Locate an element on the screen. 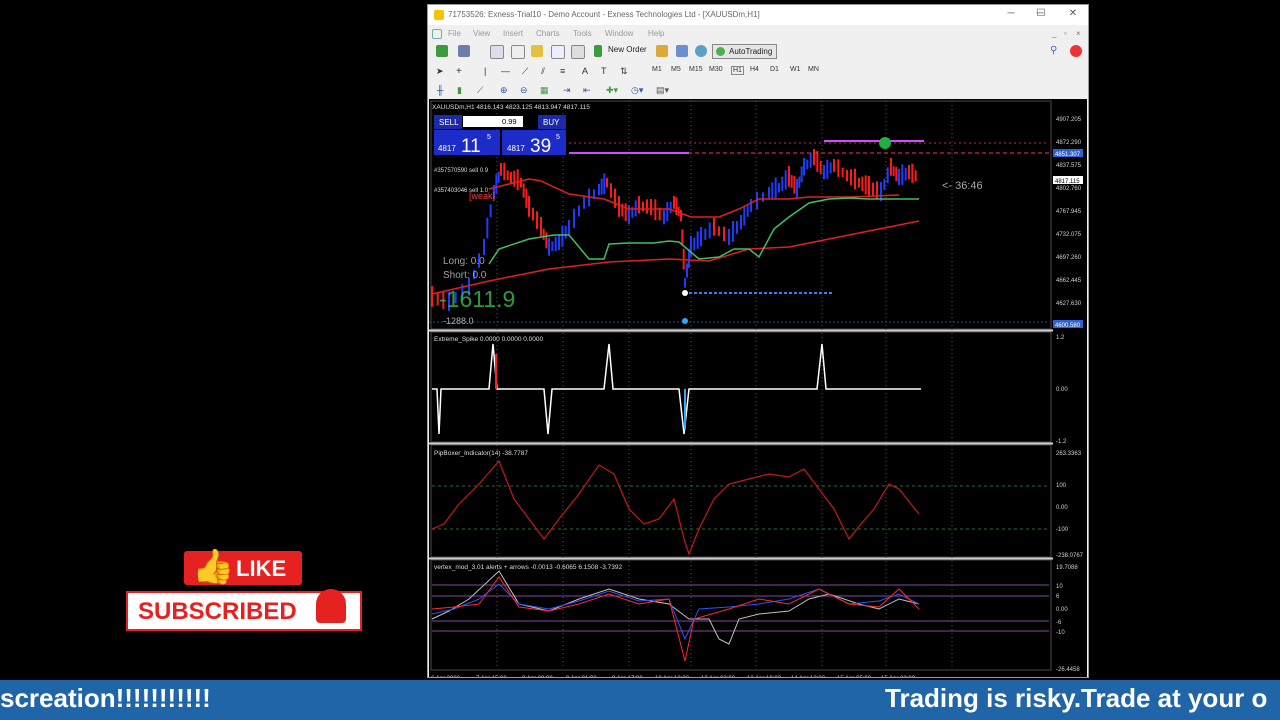 Image resolution: width=1280 pixels, height=720 pixels. price-axis-label: 4837.575 is located at coordinates (1069, 166).